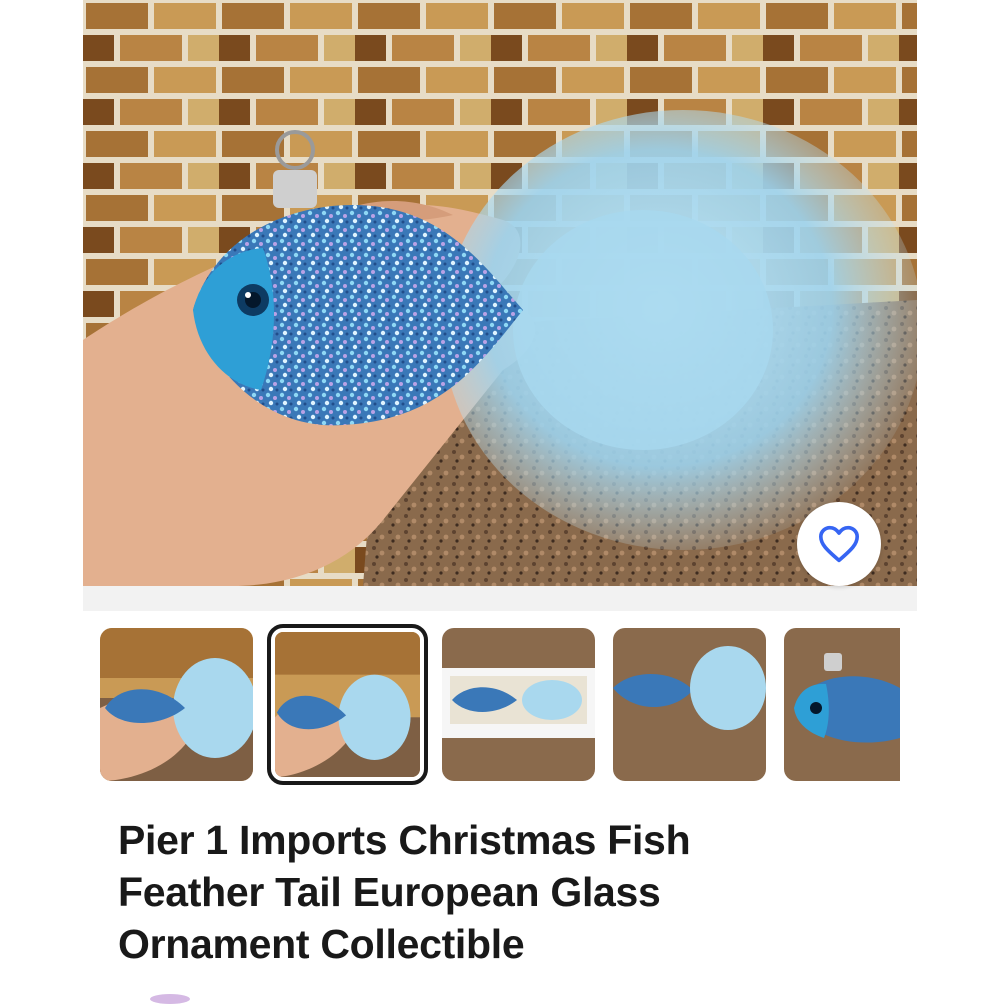 This screenshot has height=1004, width=1000. Describe the element at coordinates (500, 598) in the screenshot. I see `image-divider` at that location.